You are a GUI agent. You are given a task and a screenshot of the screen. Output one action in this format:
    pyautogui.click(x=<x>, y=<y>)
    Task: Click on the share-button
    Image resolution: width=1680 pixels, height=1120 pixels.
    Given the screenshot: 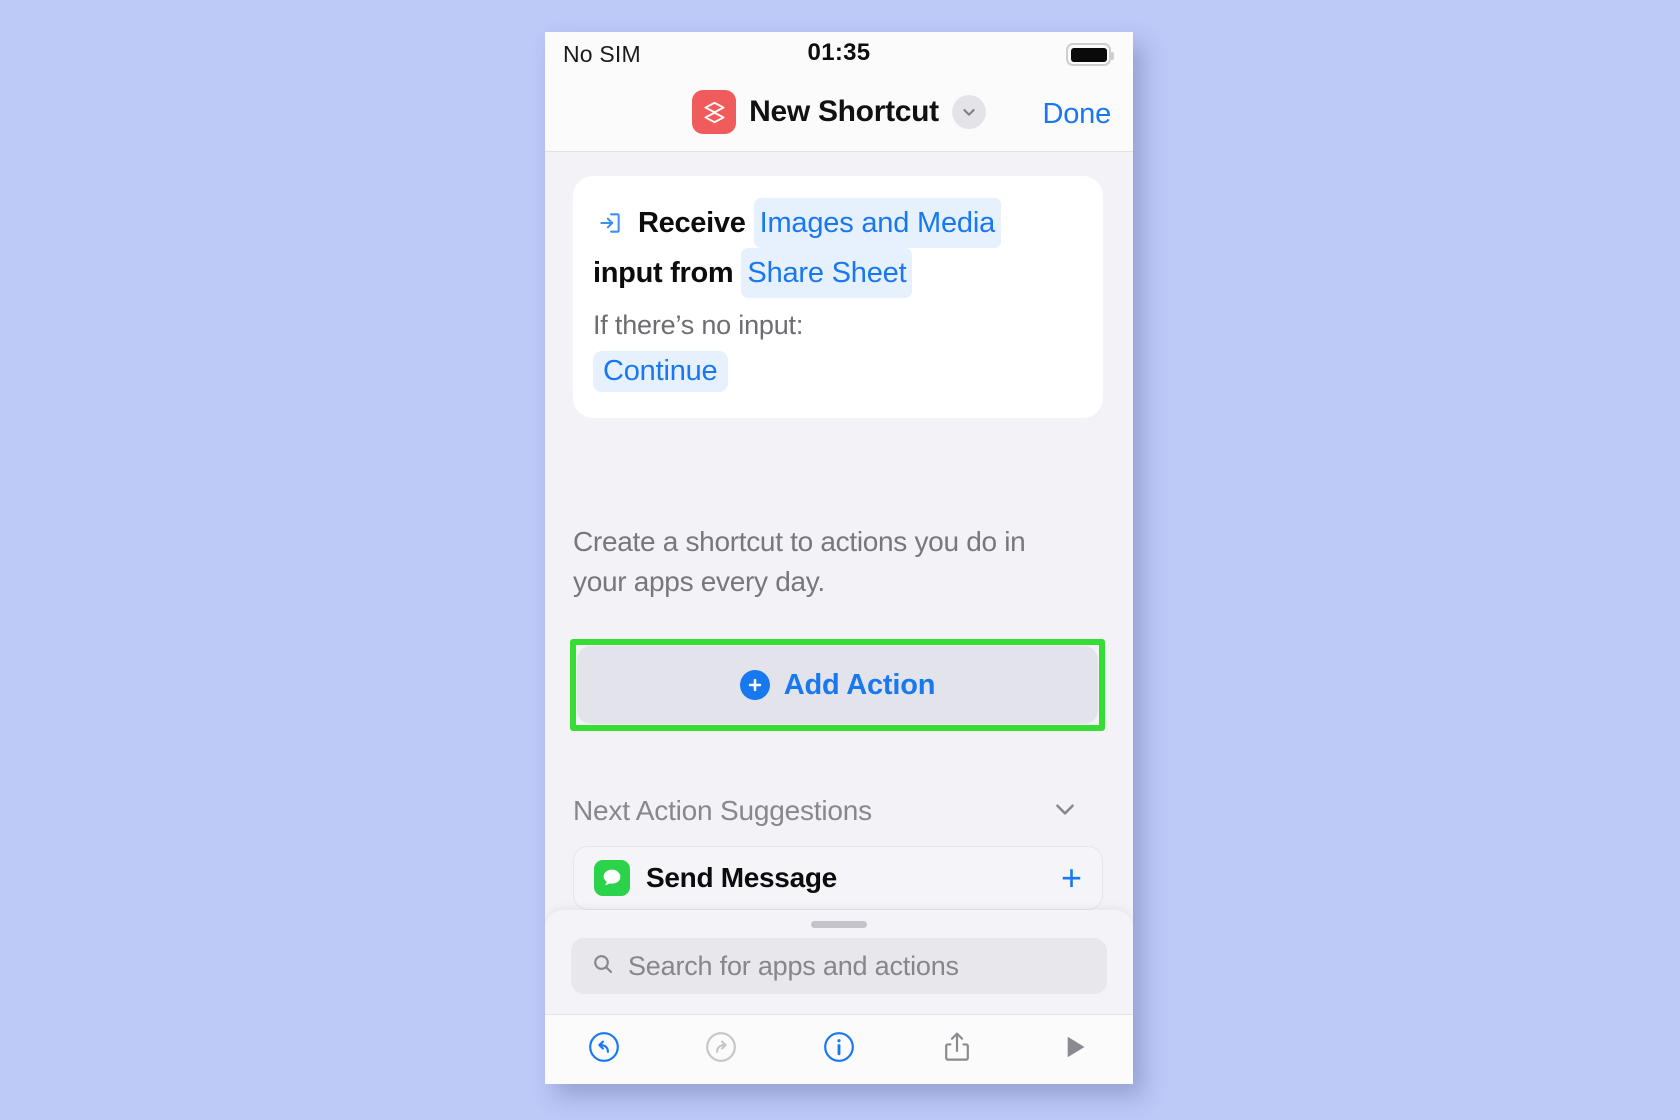 What is the action you would take?
    pyautogui.click(x=957, y=1049)
    